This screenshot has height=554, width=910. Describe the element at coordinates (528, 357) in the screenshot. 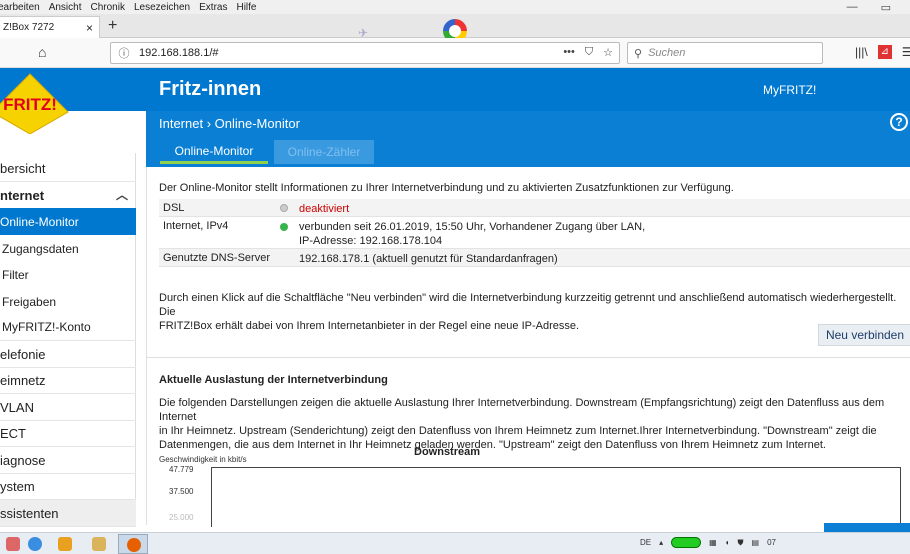

I see `divider` at that location.